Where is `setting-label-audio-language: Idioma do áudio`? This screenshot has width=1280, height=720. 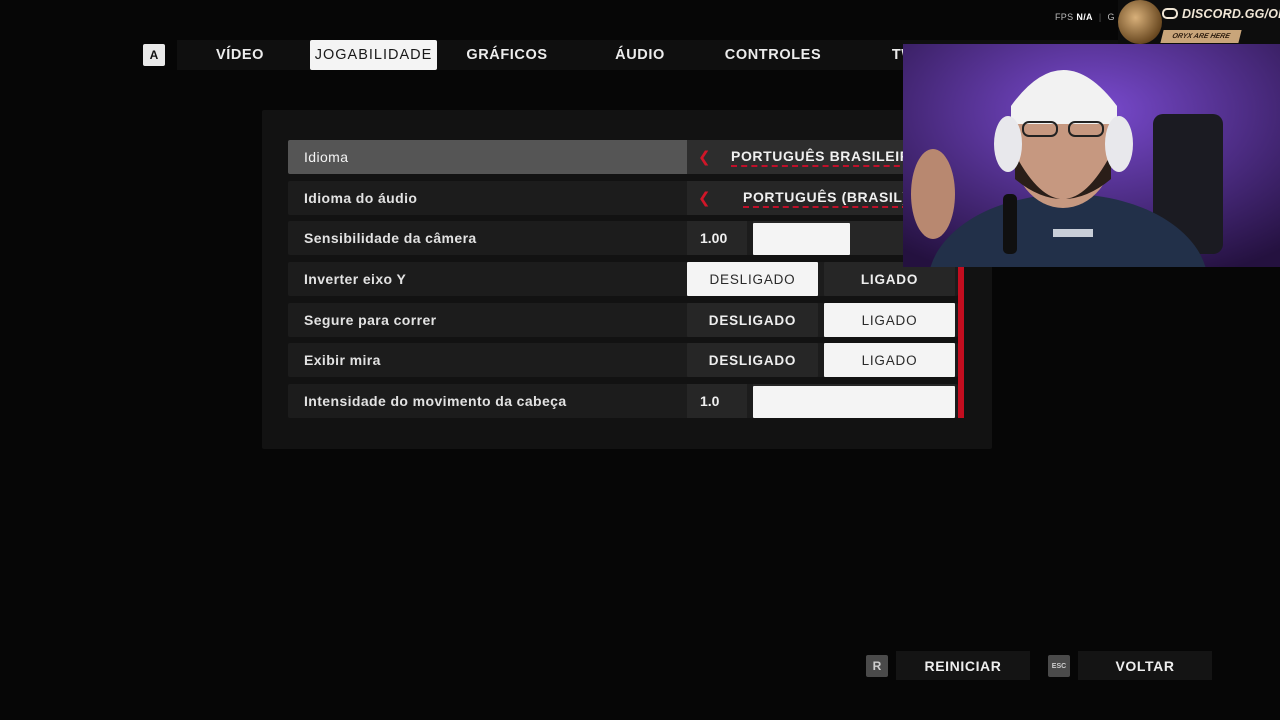 setting-label-audio-language: Idioma do áudio is located at coordinates (361, 198).